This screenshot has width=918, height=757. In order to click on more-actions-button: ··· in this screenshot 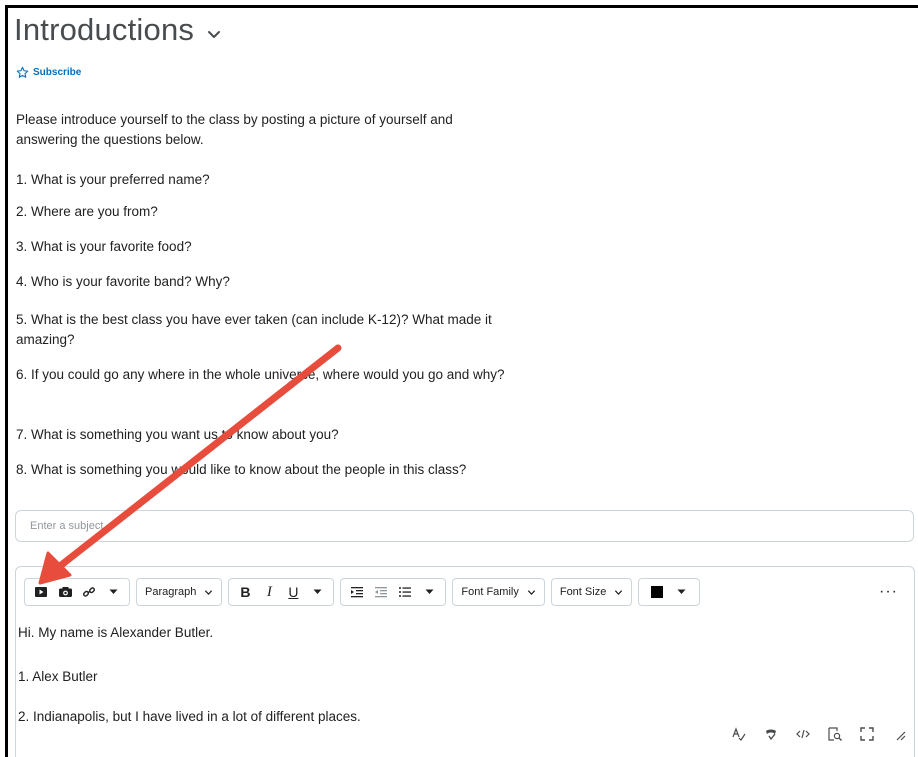, I will do `click(892, 592)`.